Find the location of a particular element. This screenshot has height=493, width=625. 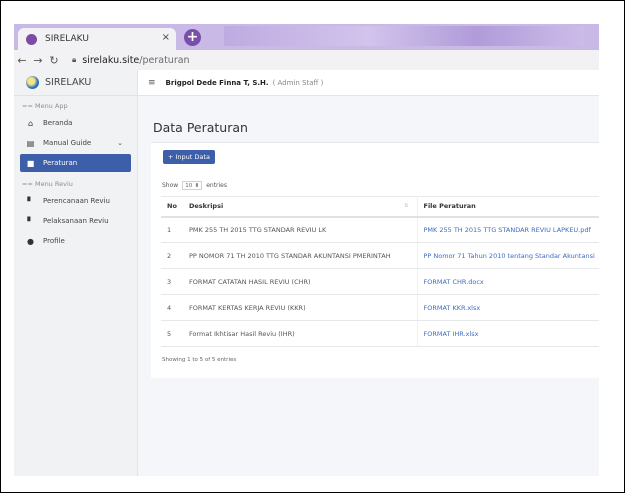

column-header-deskripsi: Deskripsi ⇅ is located at coordinates (300, 207).